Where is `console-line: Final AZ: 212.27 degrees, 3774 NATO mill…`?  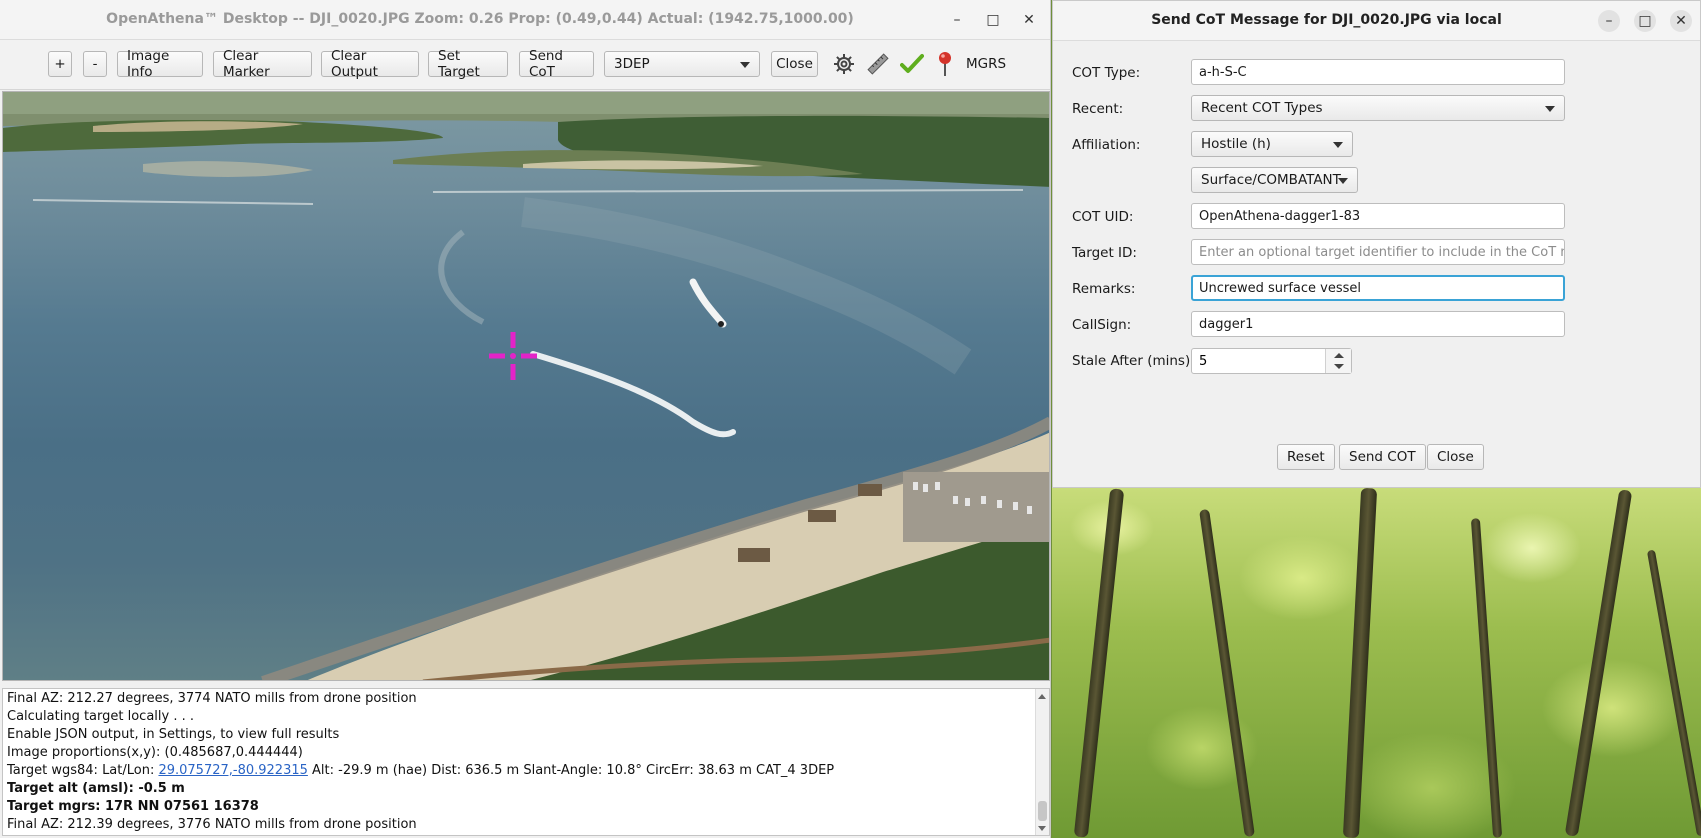
console-line: Final AZ: 212.27 degrees, 3774 NATO mill… is located at coordinates (212, 698).